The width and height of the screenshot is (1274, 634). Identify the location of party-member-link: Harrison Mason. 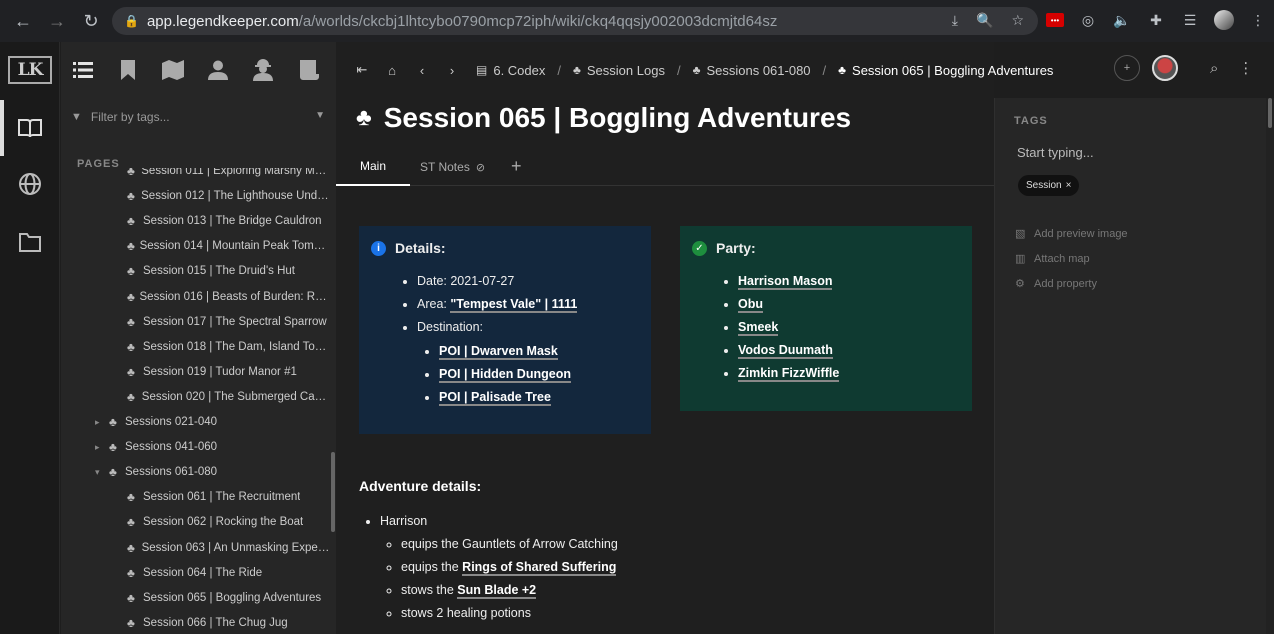
(785, 282).